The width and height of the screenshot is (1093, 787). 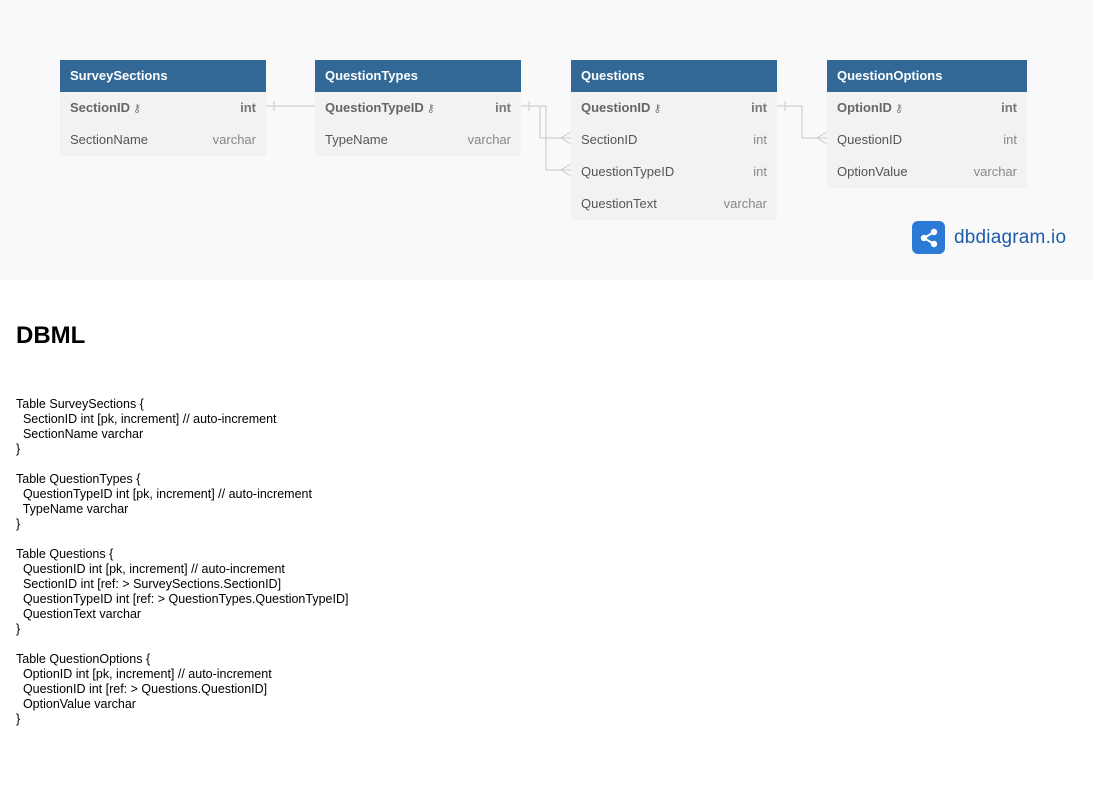 I want to click on logo-text: dbdiagram.io, so click(x=1010, y=237).